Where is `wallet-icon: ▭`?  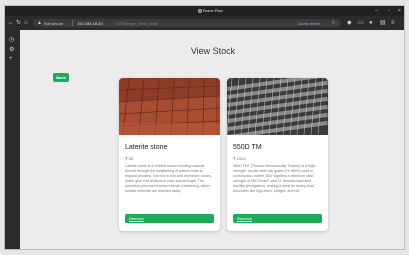 wallet-icon: ▭ is located at coordinates (361, 23).